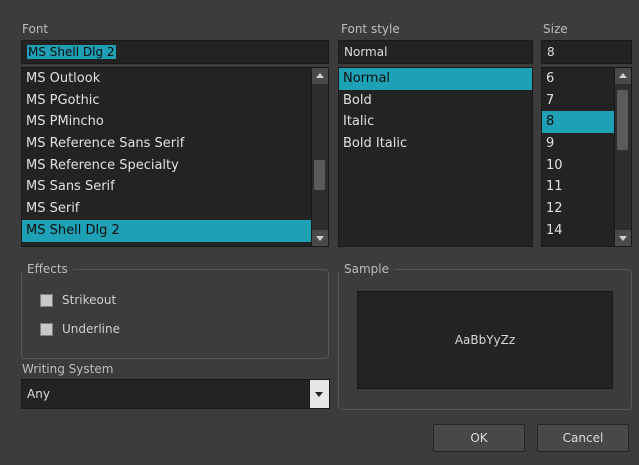 Image resolution: width=639 pixels, height=465 pixels. What do you see at coordinates (578, 187) in the screenshot?
I see `size-list-item: 11` at bounding box center [578, 187].